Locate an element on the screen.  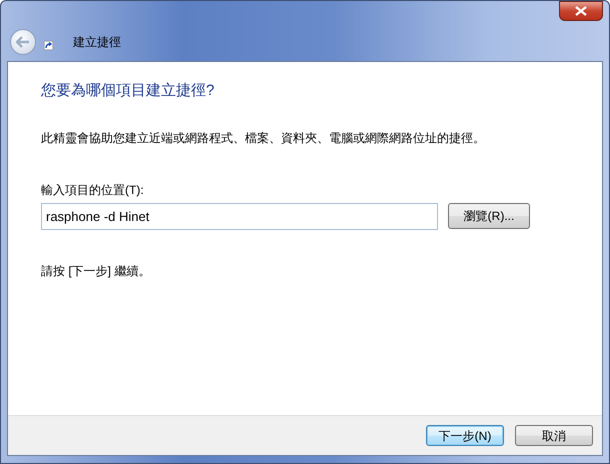
close-icon is located at coordinates (581, 11).